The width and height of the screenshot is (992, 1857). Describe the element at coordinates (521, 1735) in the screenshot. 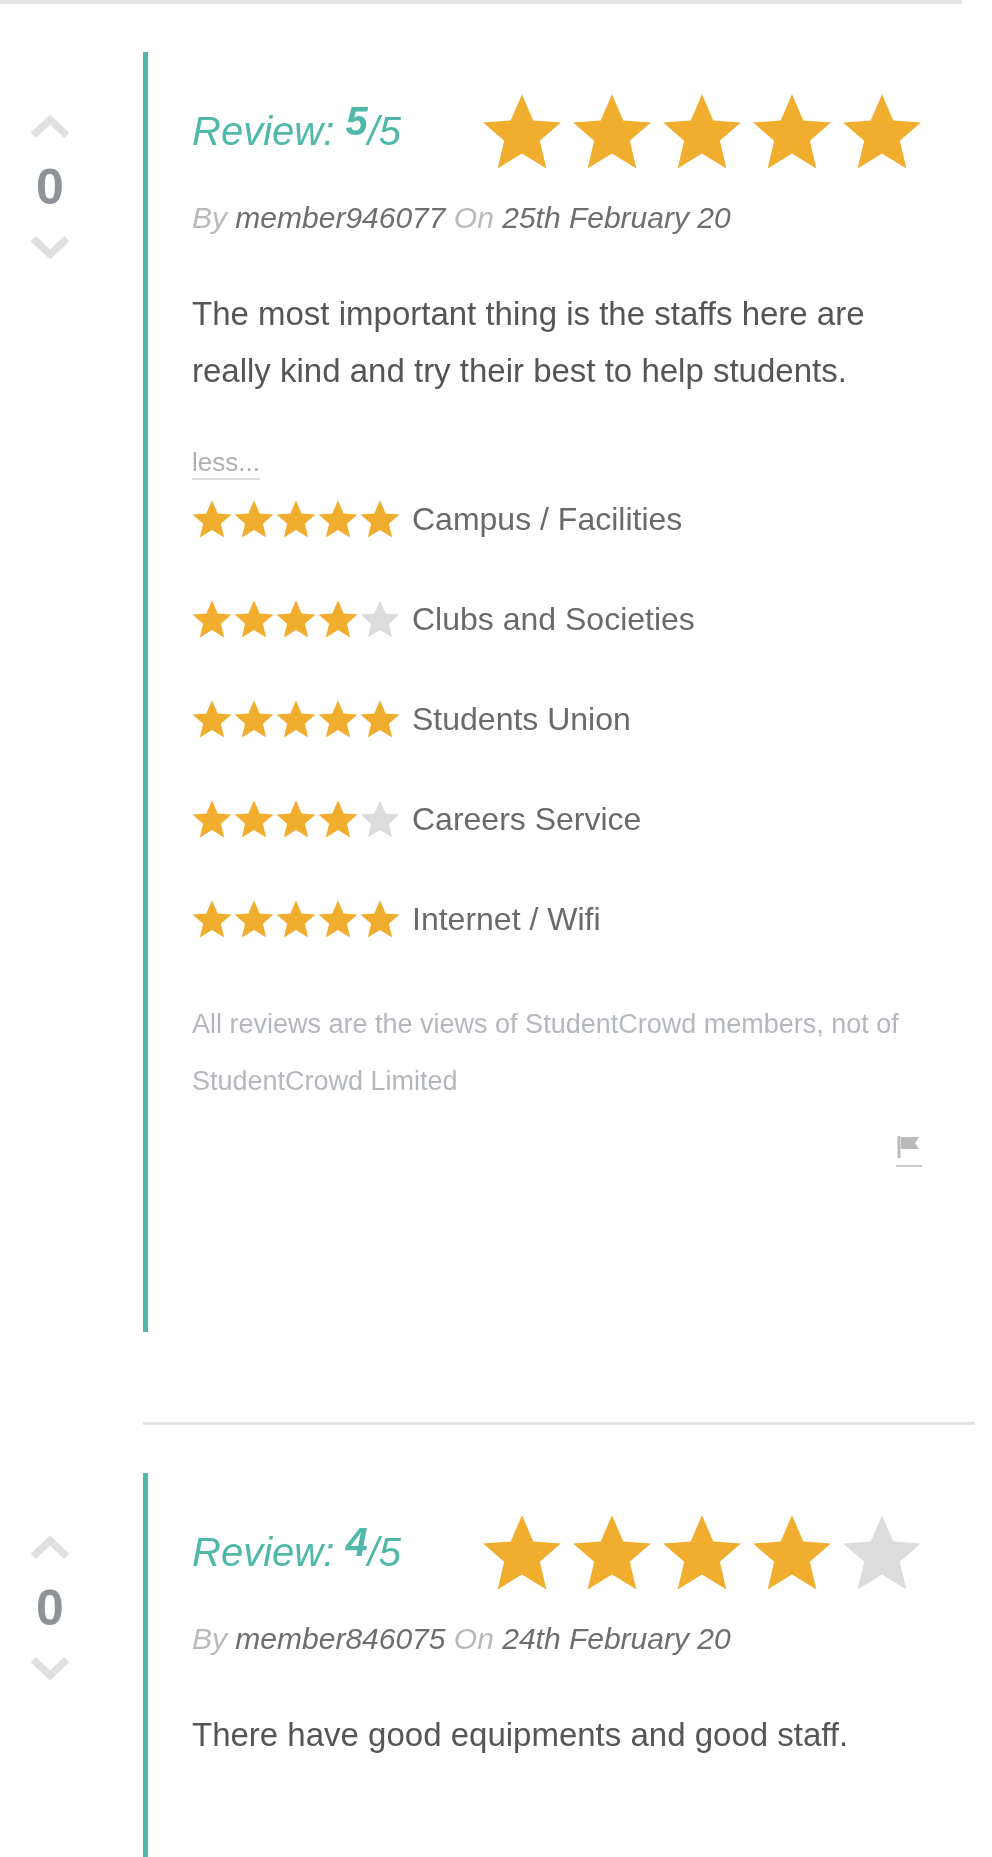

I see `review-text: There have good equipments and good staff.` at that location.